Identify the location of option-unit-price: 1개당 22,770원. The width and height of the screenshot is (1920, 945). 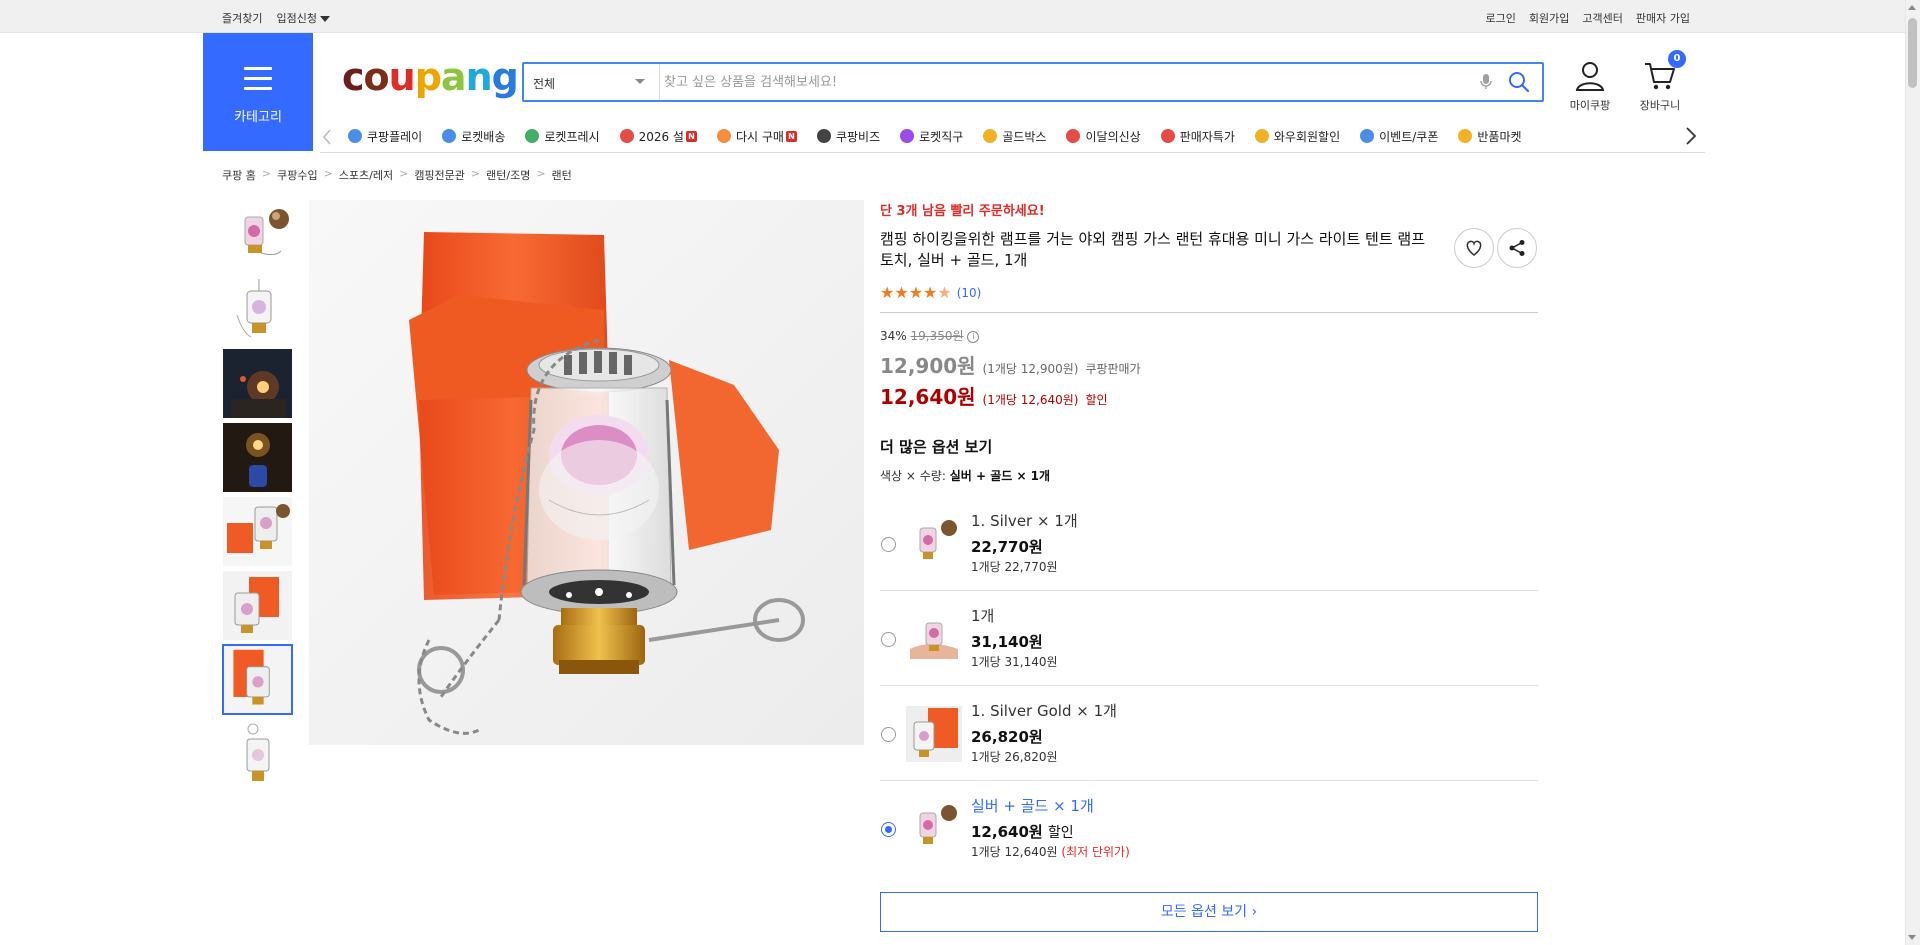
(1014, 567).